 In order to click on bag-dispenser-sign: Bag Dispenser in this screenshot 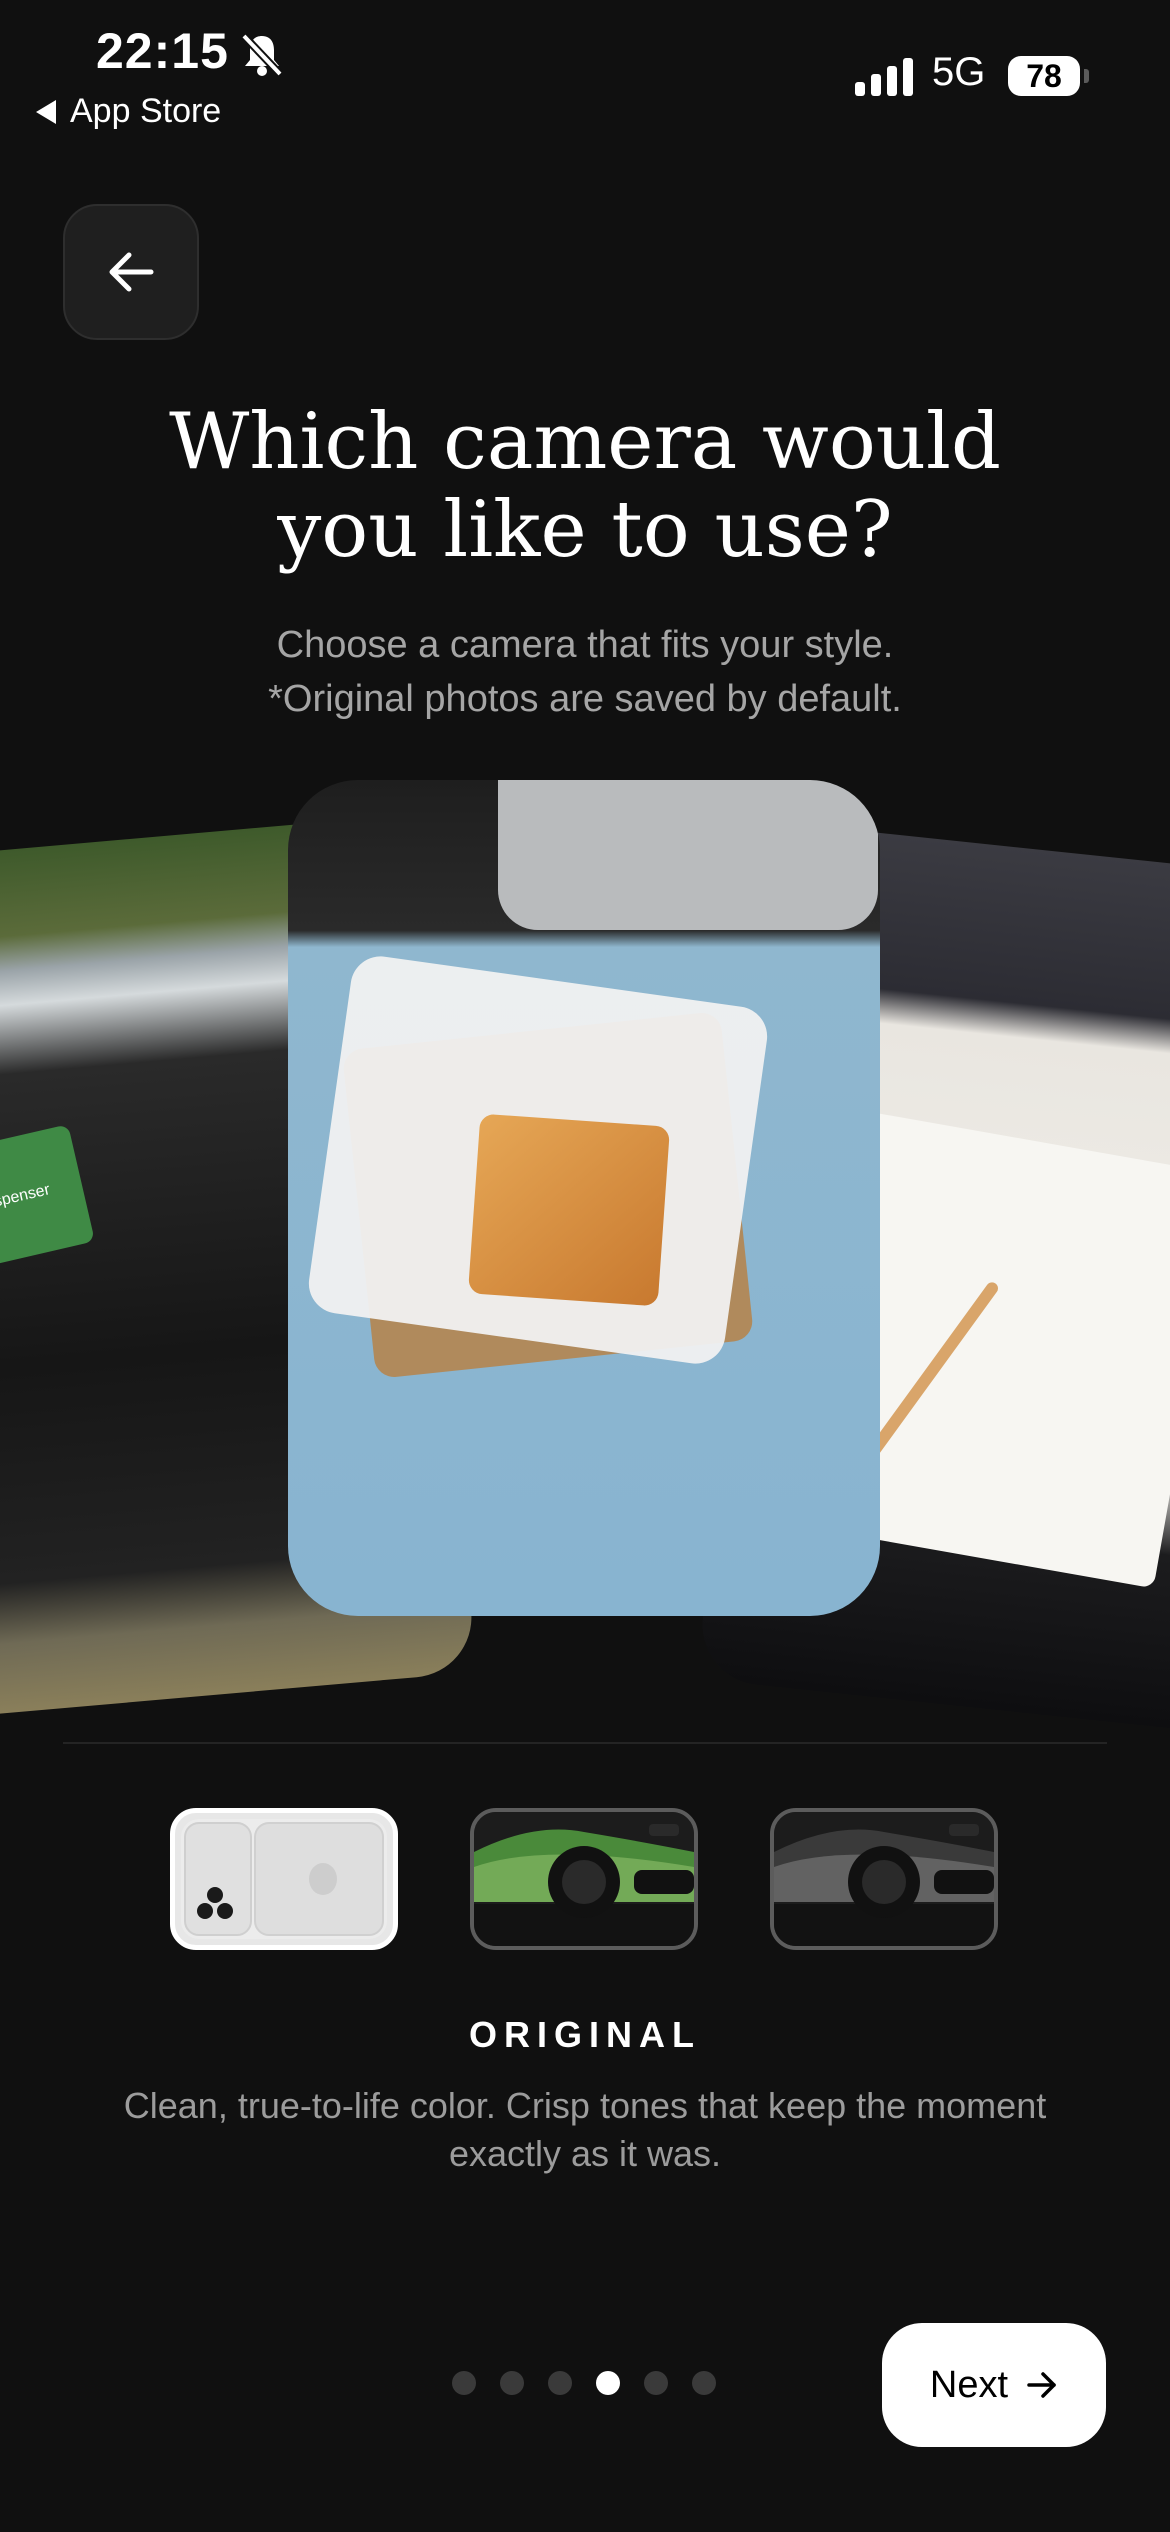, I will do `click(47, 1202)`.